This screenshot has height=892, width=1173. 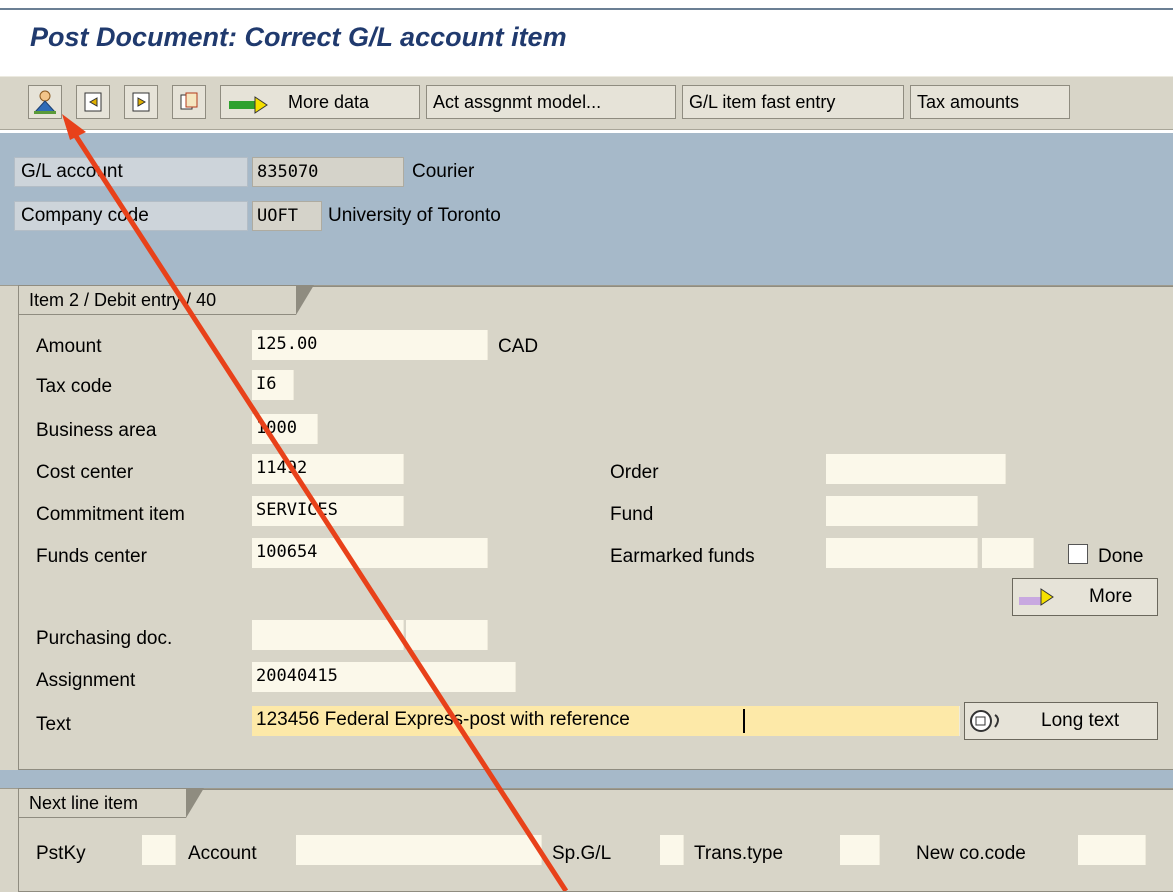 I want to click on more-data-label: More data, so click(x=329, y=102).